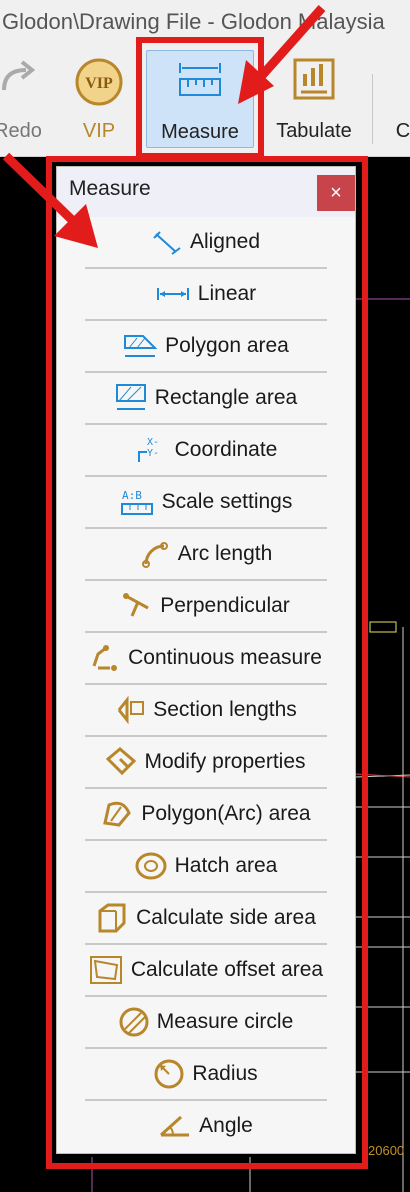 Image resolution: width=410 pixels, height=1192 pixels. Describe the element at coordinates (372, 109) in the screenshot. I see `ribbon-separator` at that location.